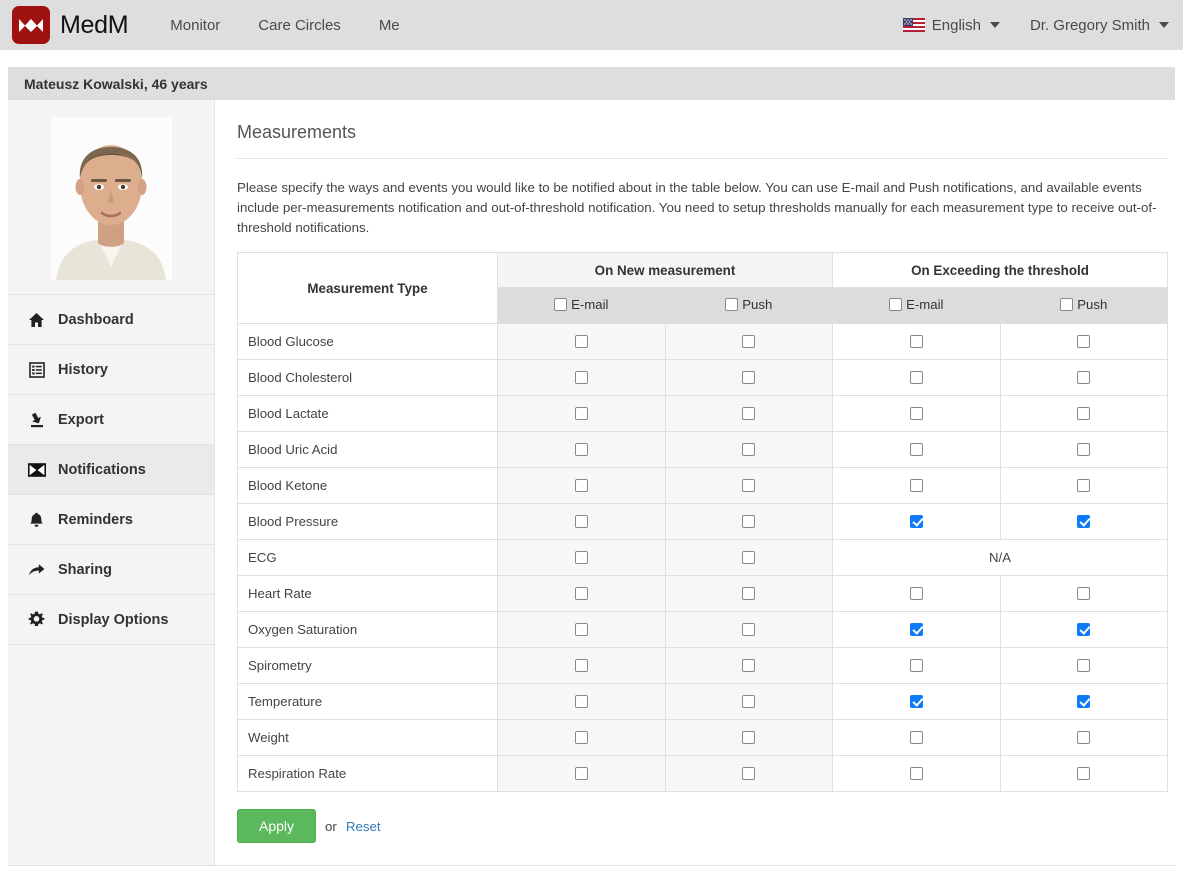 The image size is (1183, 876). Describe the element at coordinates (757, 304) in the screenshot. I see `subheader-label: Push` at that location.